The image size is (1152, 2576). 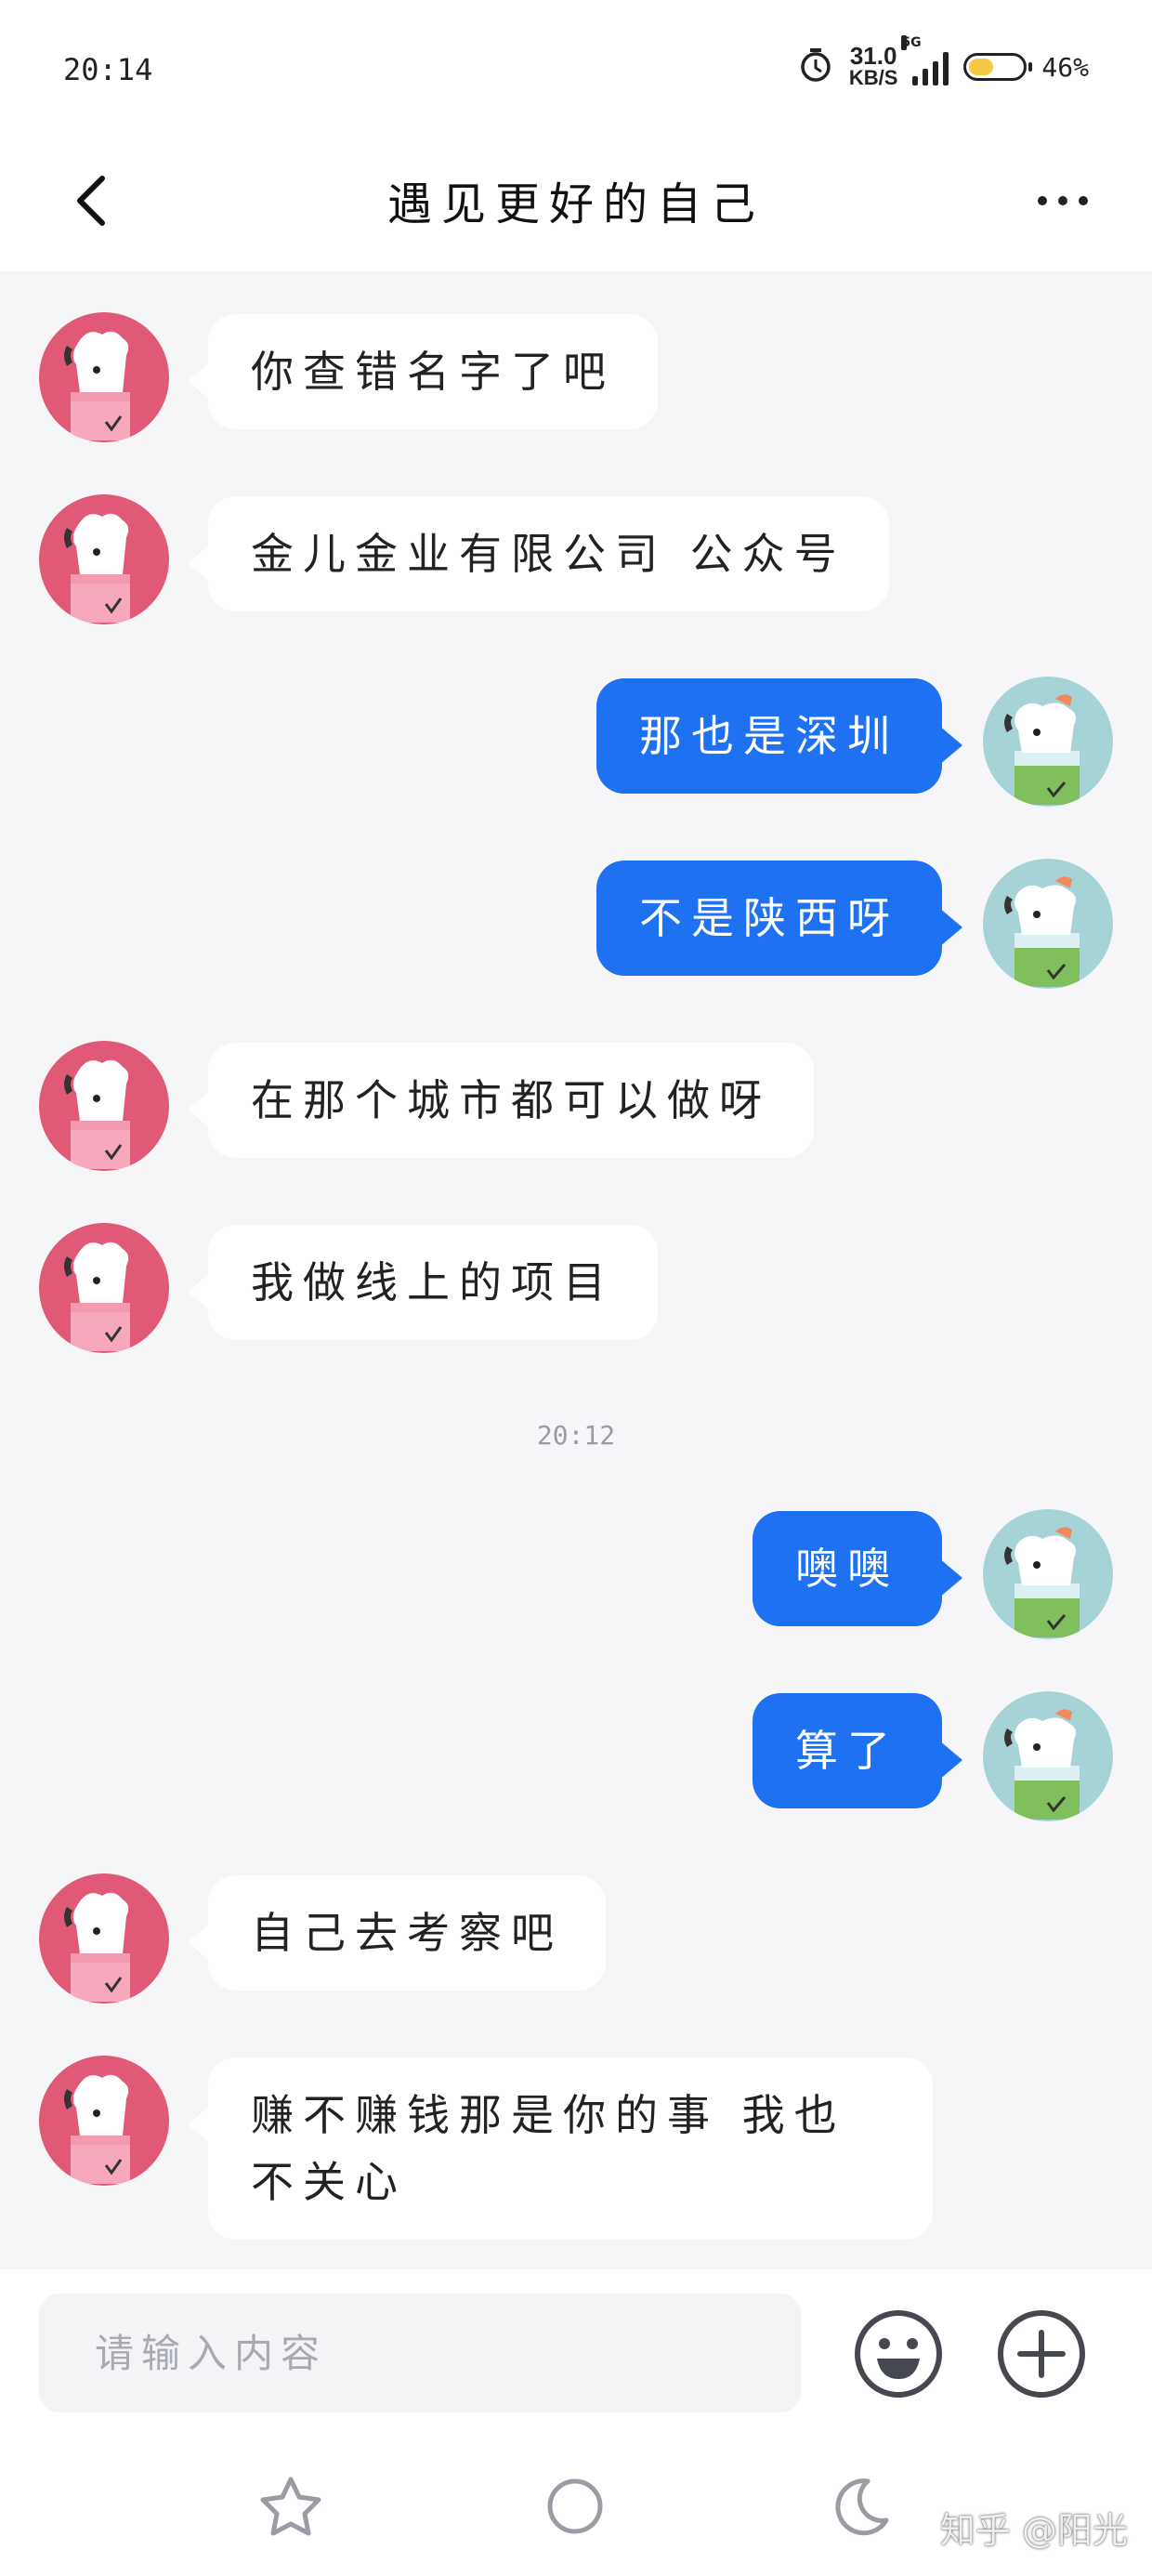 I want to click on favorite-nav-button, so click(x=290, y=2506).